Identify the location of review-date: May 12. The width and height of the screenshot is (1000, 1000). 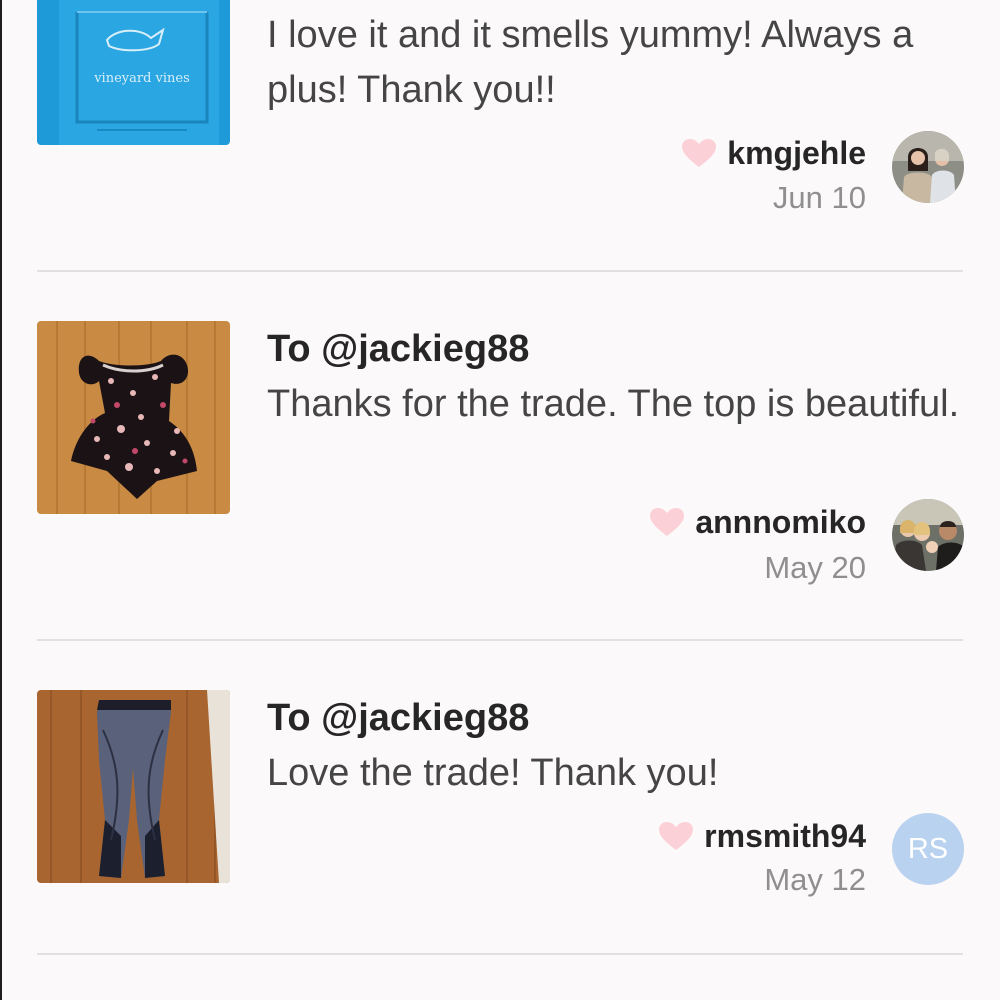
(815, 879).